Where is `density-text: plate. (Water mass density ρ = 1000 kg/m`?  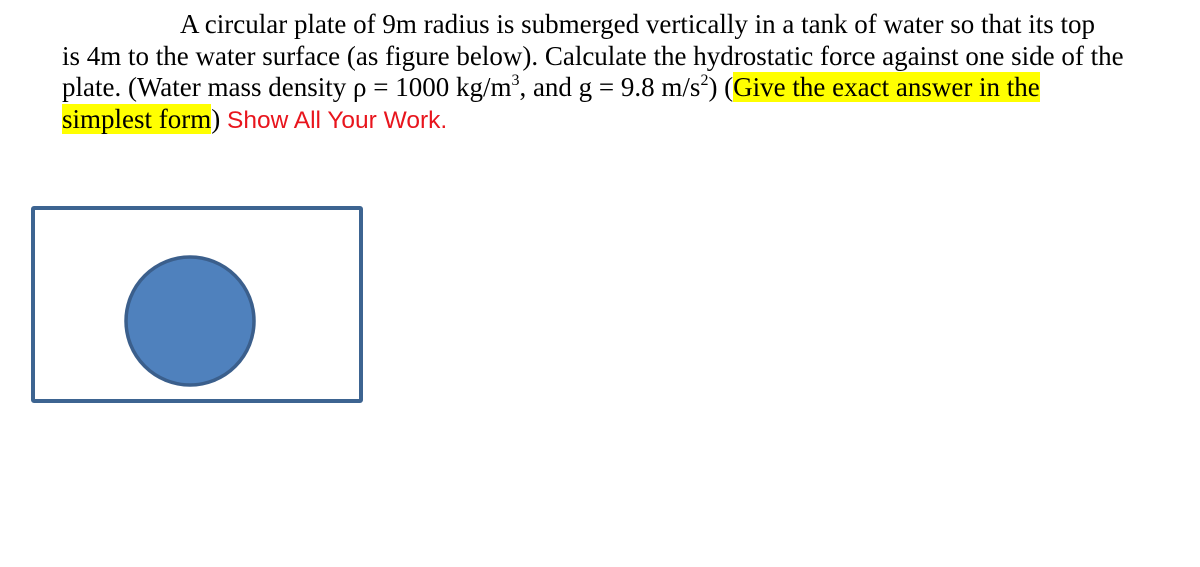
density-text: plate. (Water mass density ρ = 1000 kg/m is located at coordinates (287, 87).